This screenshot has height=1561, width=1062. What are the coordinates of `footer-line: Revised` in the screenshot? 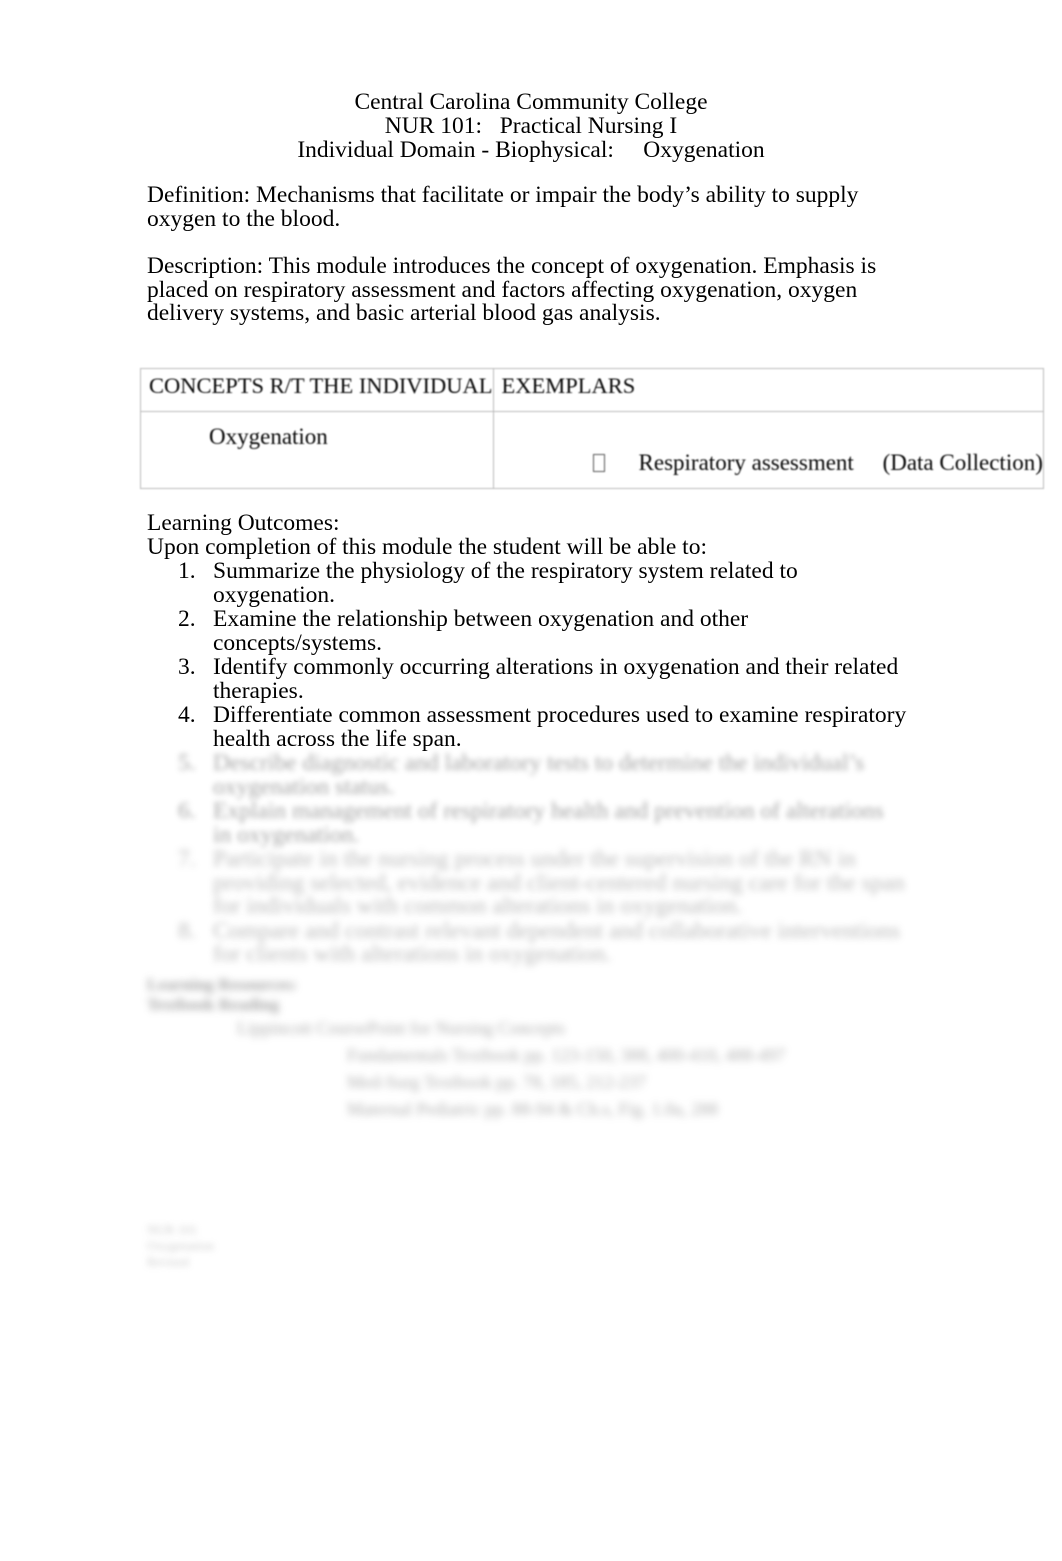 It's located at (168, 1261).